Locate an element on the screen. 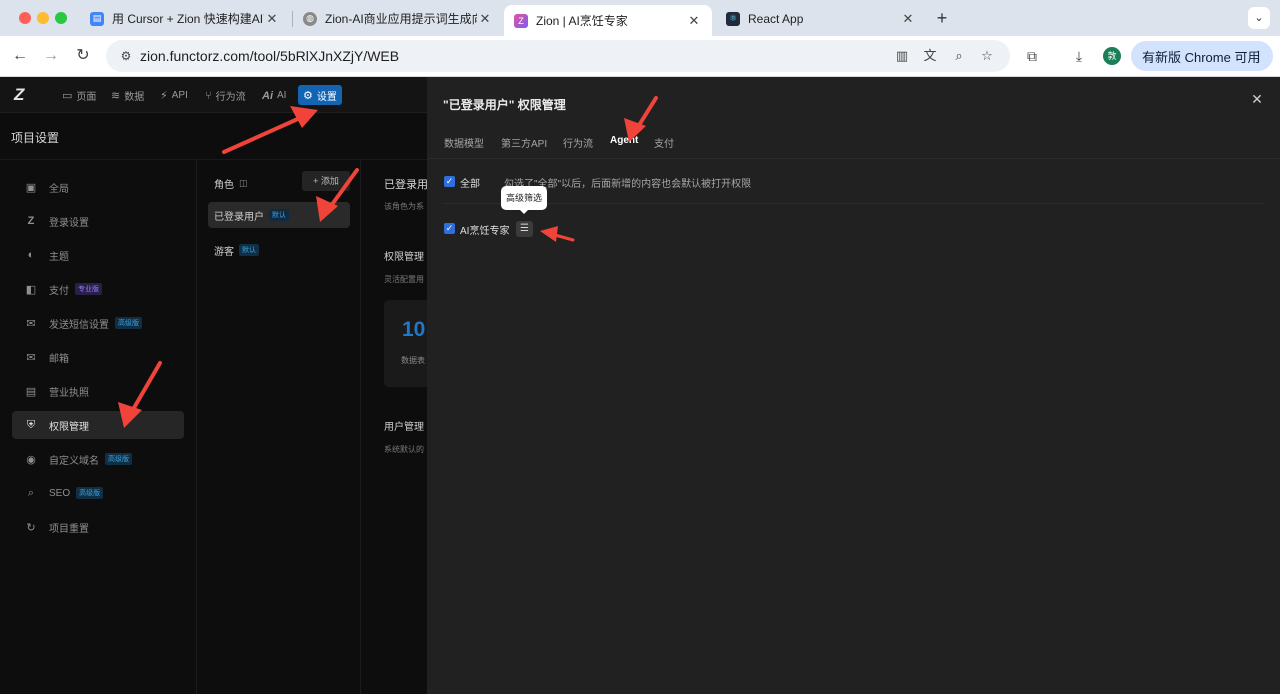  role-detail-title: 已登录用 is located at coordinates (405, 185).